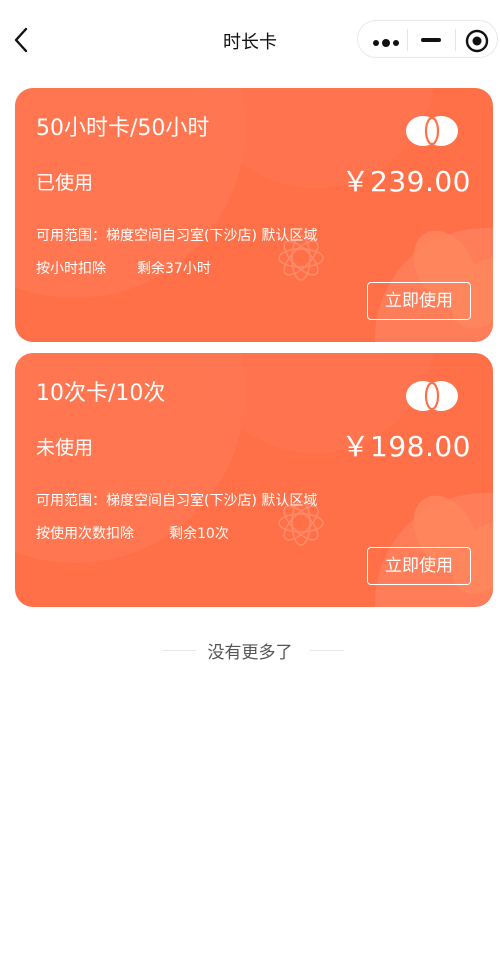 The height and width of the screenshot is (972, 500). I want to click on minimize-icon, so click(431, 40).